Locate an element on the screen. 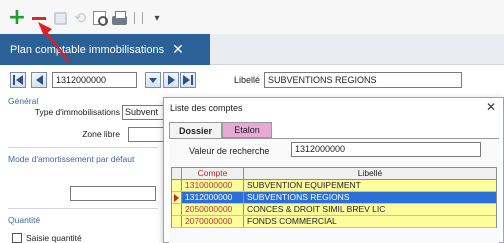  libelle-label: Libellé is located at coordinates (247, 80).